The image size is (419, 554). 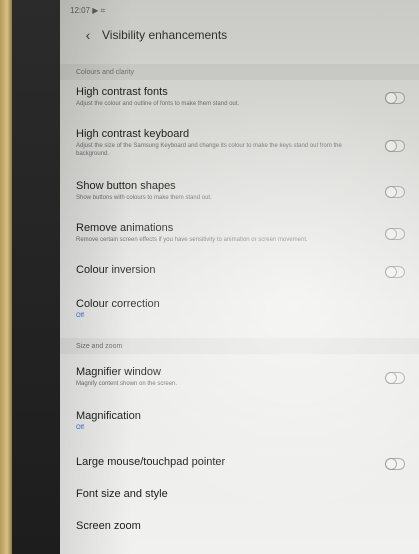 What do you see at coordinates (239, 309) in the screenshot?
I see `setting-colour-correction: Colour correction Off` at bounding box center [239, 309].